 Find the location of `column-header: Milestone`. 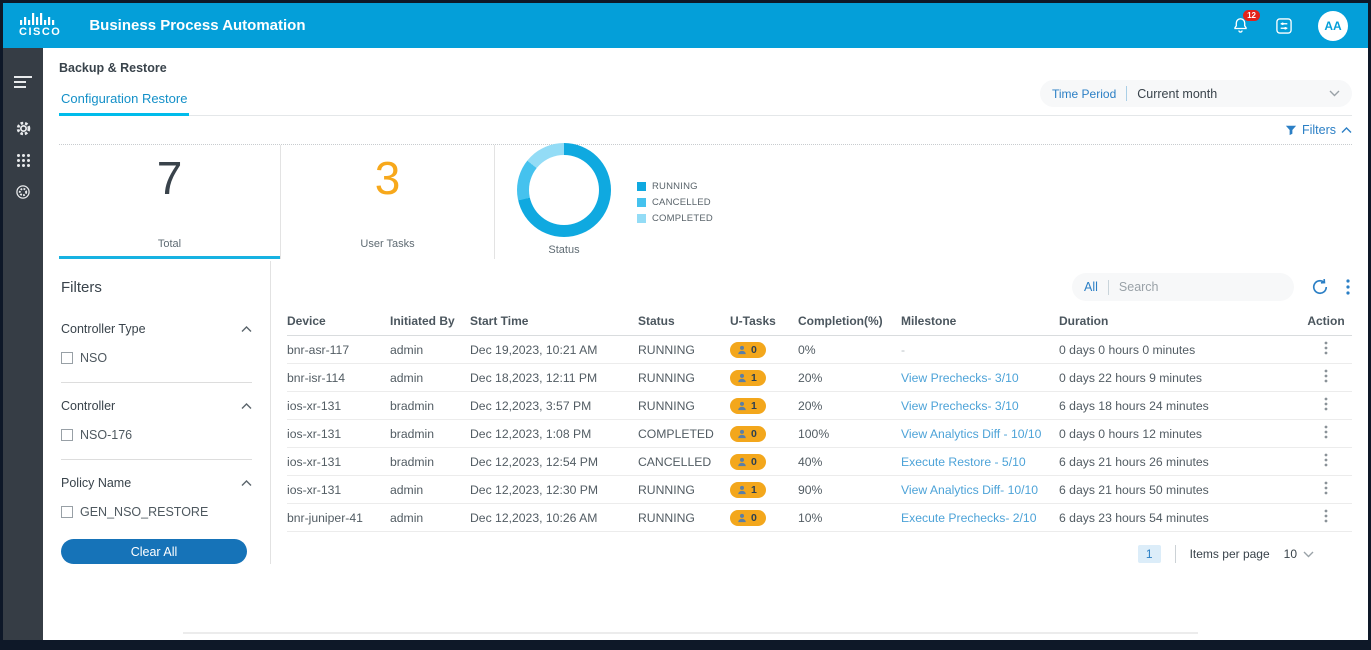

column-header: Milestone is located at coordinates (980, 321).